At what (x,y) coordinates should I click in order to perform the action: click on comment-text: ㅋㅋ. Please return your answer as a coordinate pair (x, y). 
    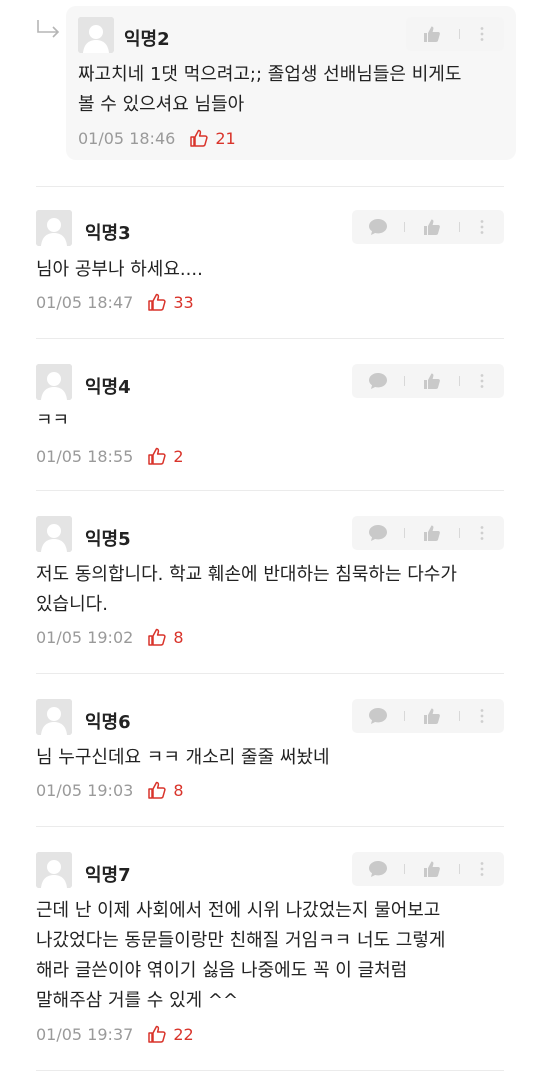
    Looking at the image, I should click on (53, 420).